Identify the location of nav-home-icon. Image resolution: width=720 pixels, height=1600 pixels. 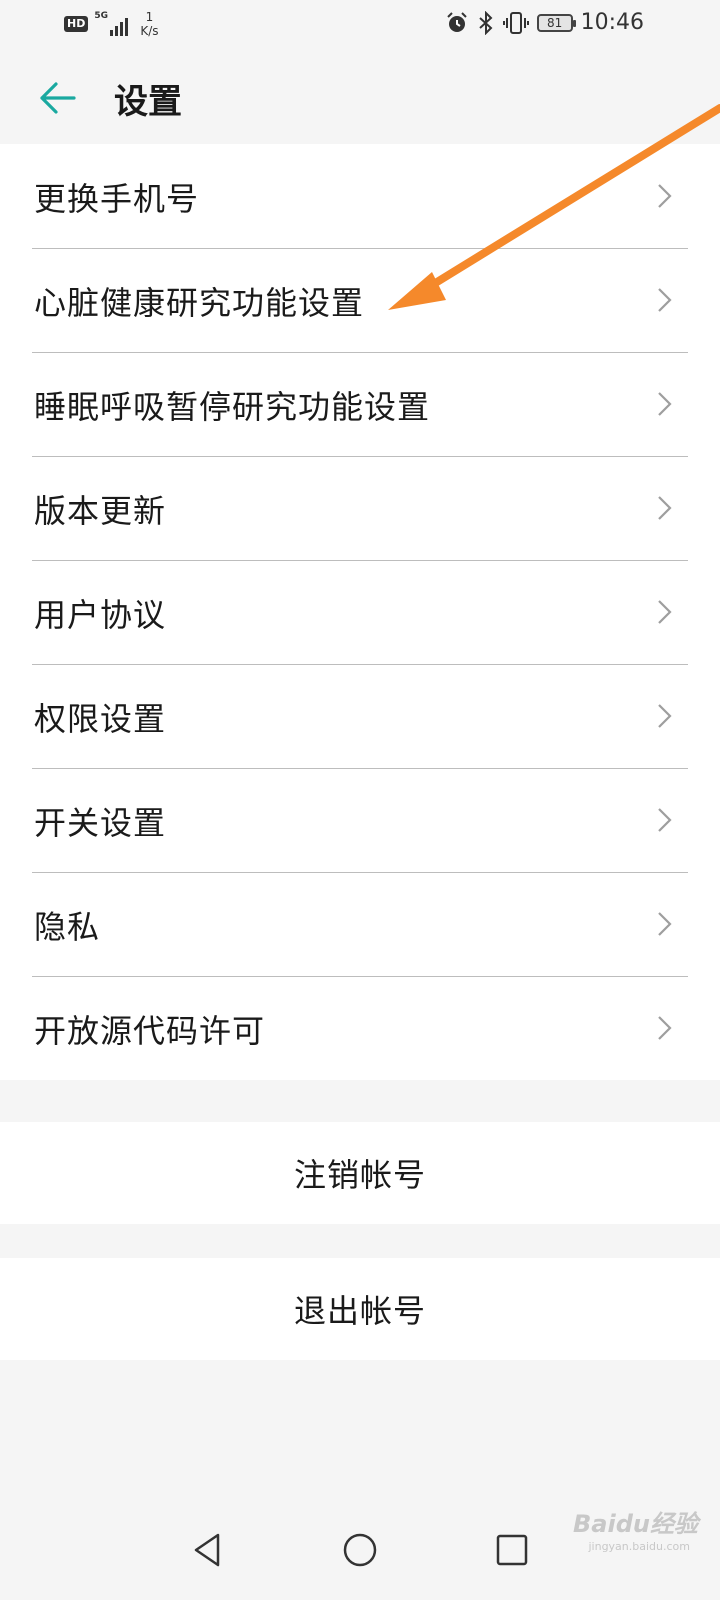
(360, 1550).